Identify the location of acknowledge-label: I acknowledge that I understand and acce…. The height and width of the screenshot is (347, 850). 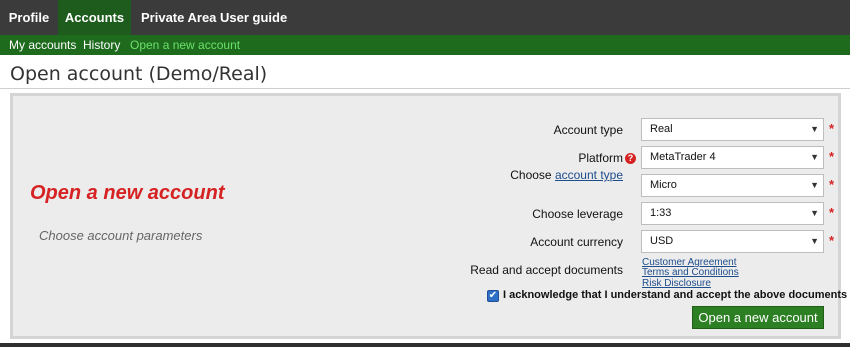
(675, 295).